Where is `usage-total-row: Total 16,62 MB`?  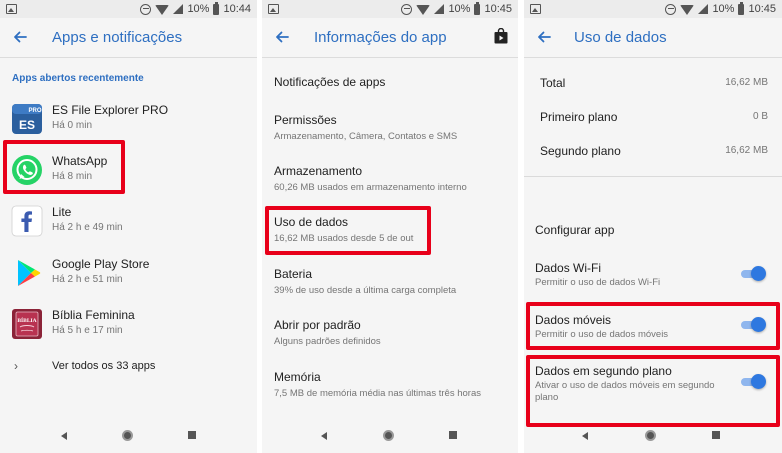 usage-total-row: Total 16,62 MB is located at coordinates (653, 84).